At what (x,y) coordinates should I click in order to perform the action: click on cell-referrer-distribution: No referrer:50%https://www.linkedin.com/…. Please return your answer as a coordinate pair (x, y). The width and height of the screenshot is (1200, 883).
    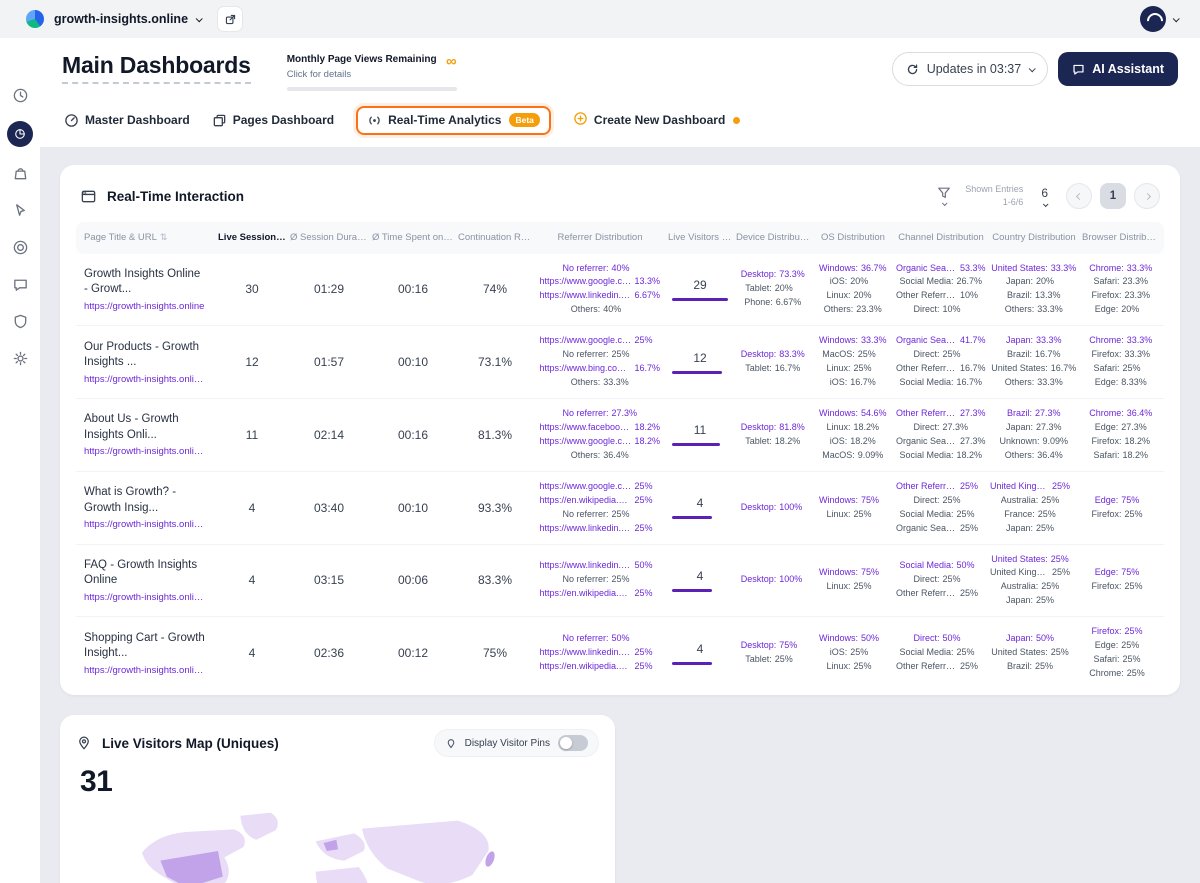
    Looking at the image, I should click on (596, 652).